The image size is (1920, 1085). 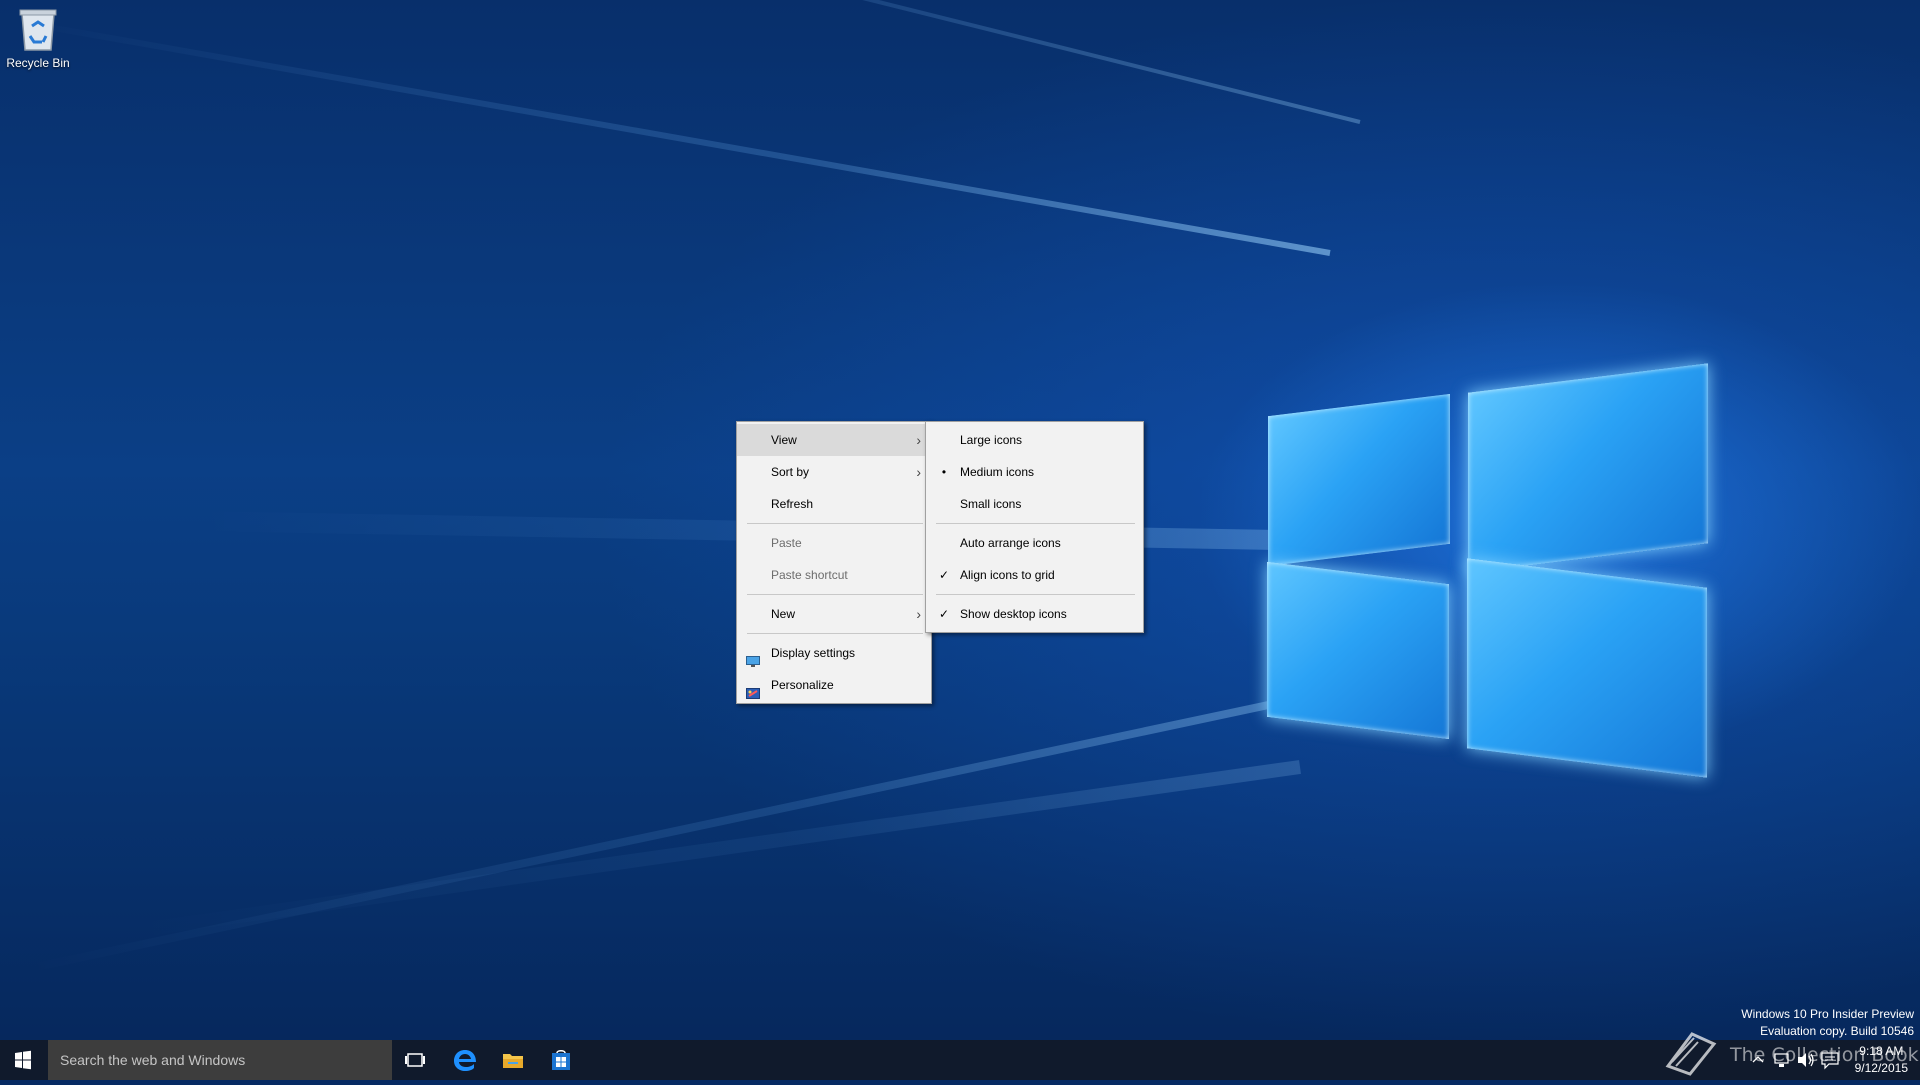 What do you see at coordinates (786, 543) in the screenshot?
I see `menu-item-label: Paste` at bounding box center [786, 543].